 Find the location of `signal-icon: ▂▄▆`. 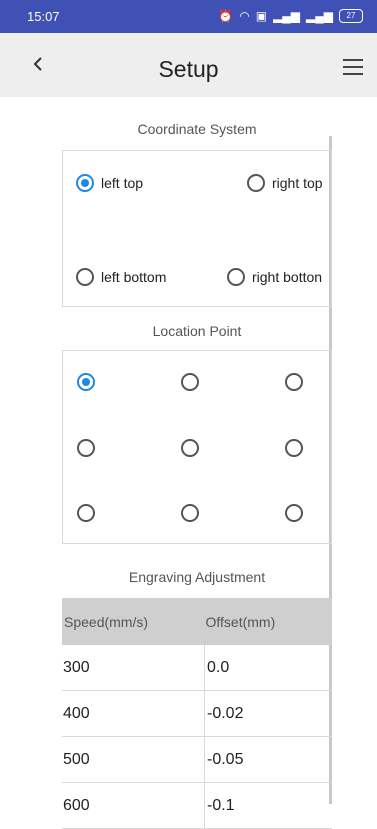

signal-icon: ▂▄▆ is located at coordinates (287, 16).